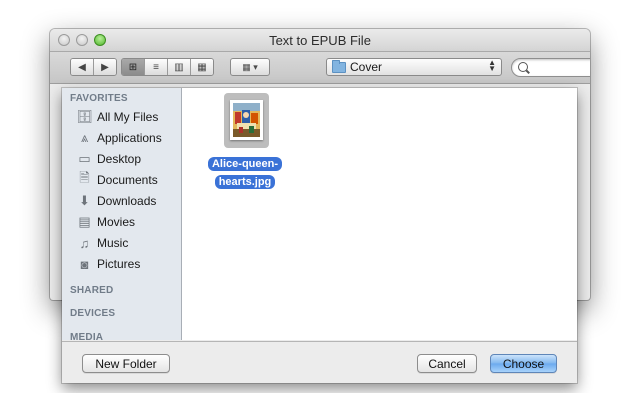  I want to click on list-view-icon: ≡, so click(156, 67).